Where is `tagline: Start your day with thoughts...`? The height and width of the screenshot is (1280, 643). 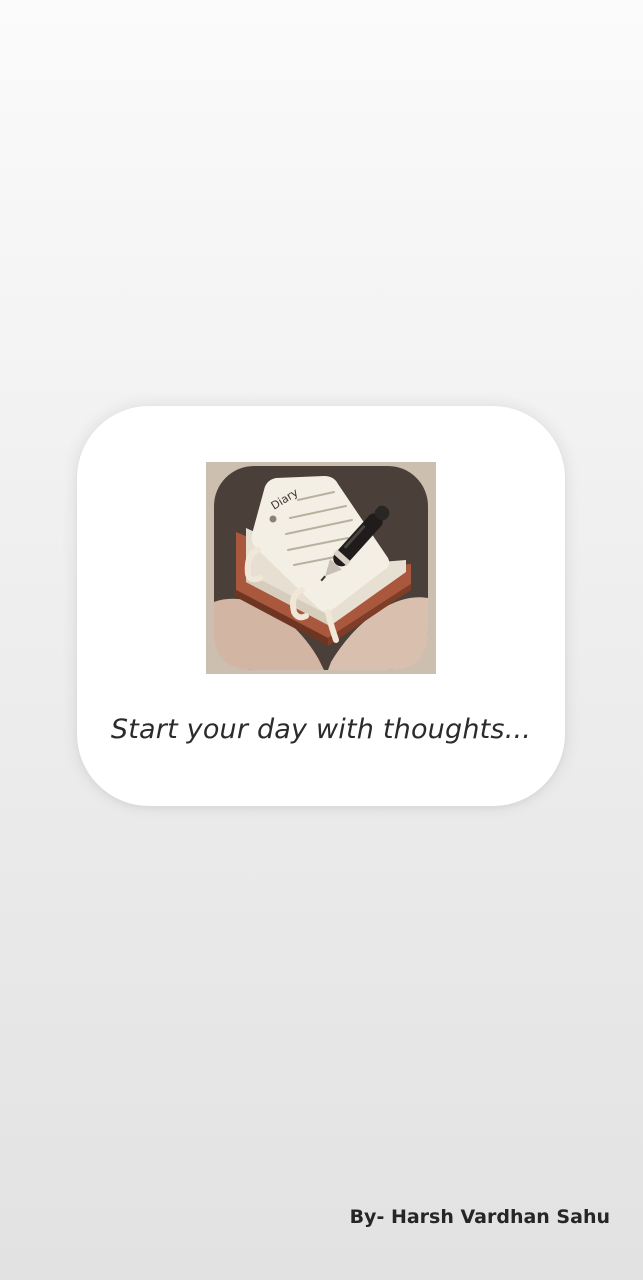 tagline: Start your day with thoughts... is located at coordinates (321, 729).